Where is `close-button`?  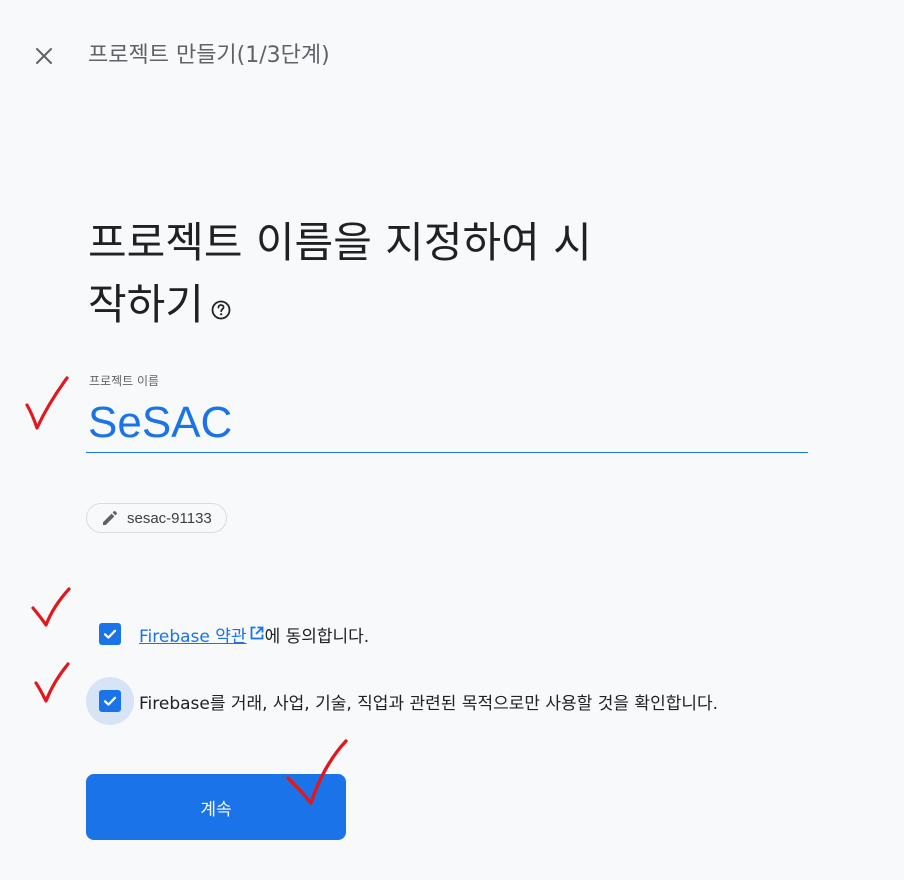
close-button is located at coordinates (44, 56).